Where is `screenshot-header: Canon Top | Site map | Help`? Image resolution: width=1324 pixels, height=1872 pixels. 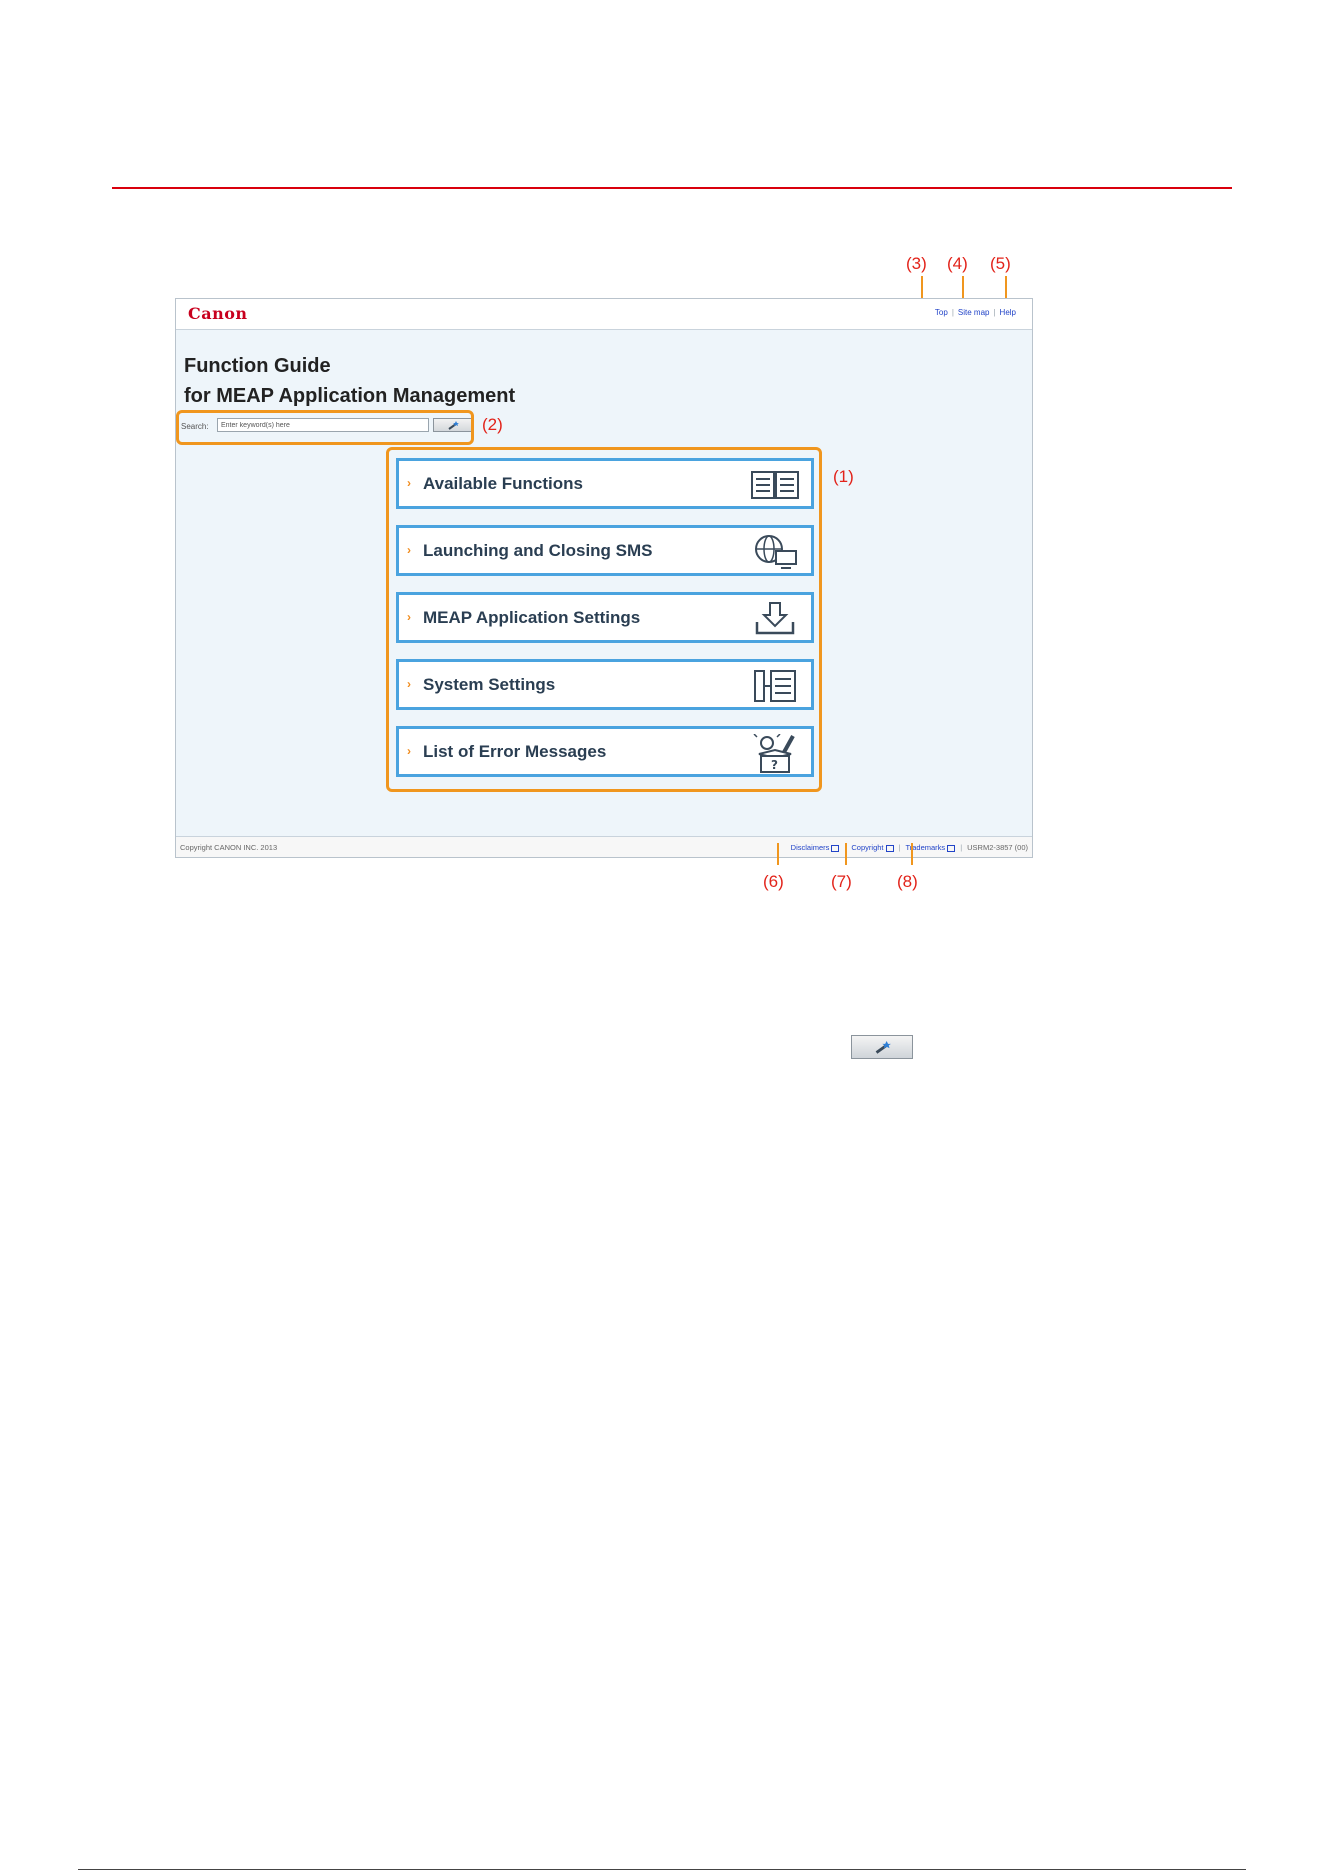
screenshot-header: Canon Top | Site map | Help is located at coordinates (604, 314).